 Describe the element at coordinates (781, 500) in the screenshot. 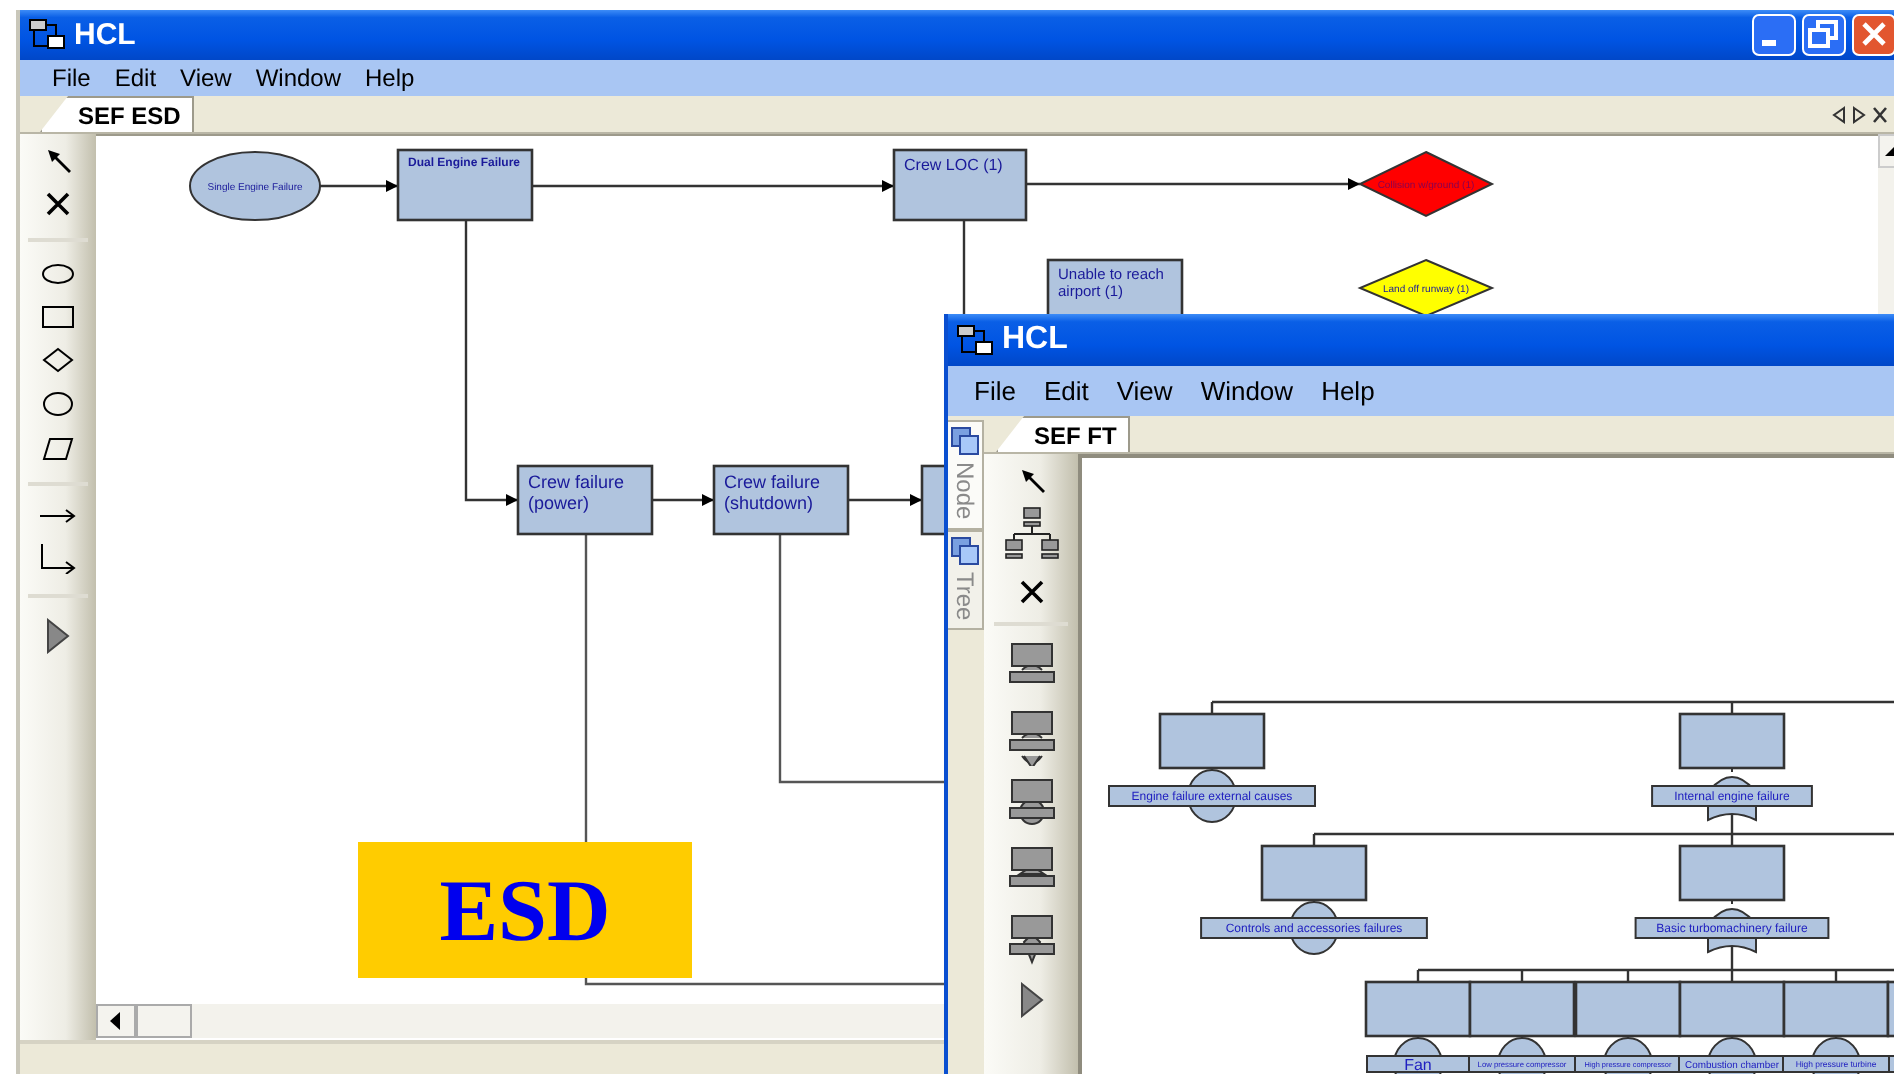

I see `event-node: Crew failure (shutdown)` at that location.